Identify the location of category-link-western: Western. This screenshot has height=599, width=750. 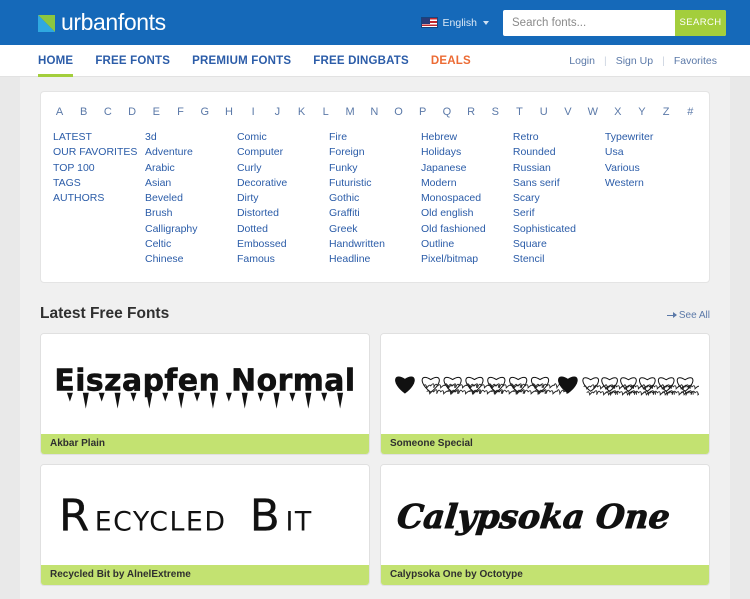
(651, 183).